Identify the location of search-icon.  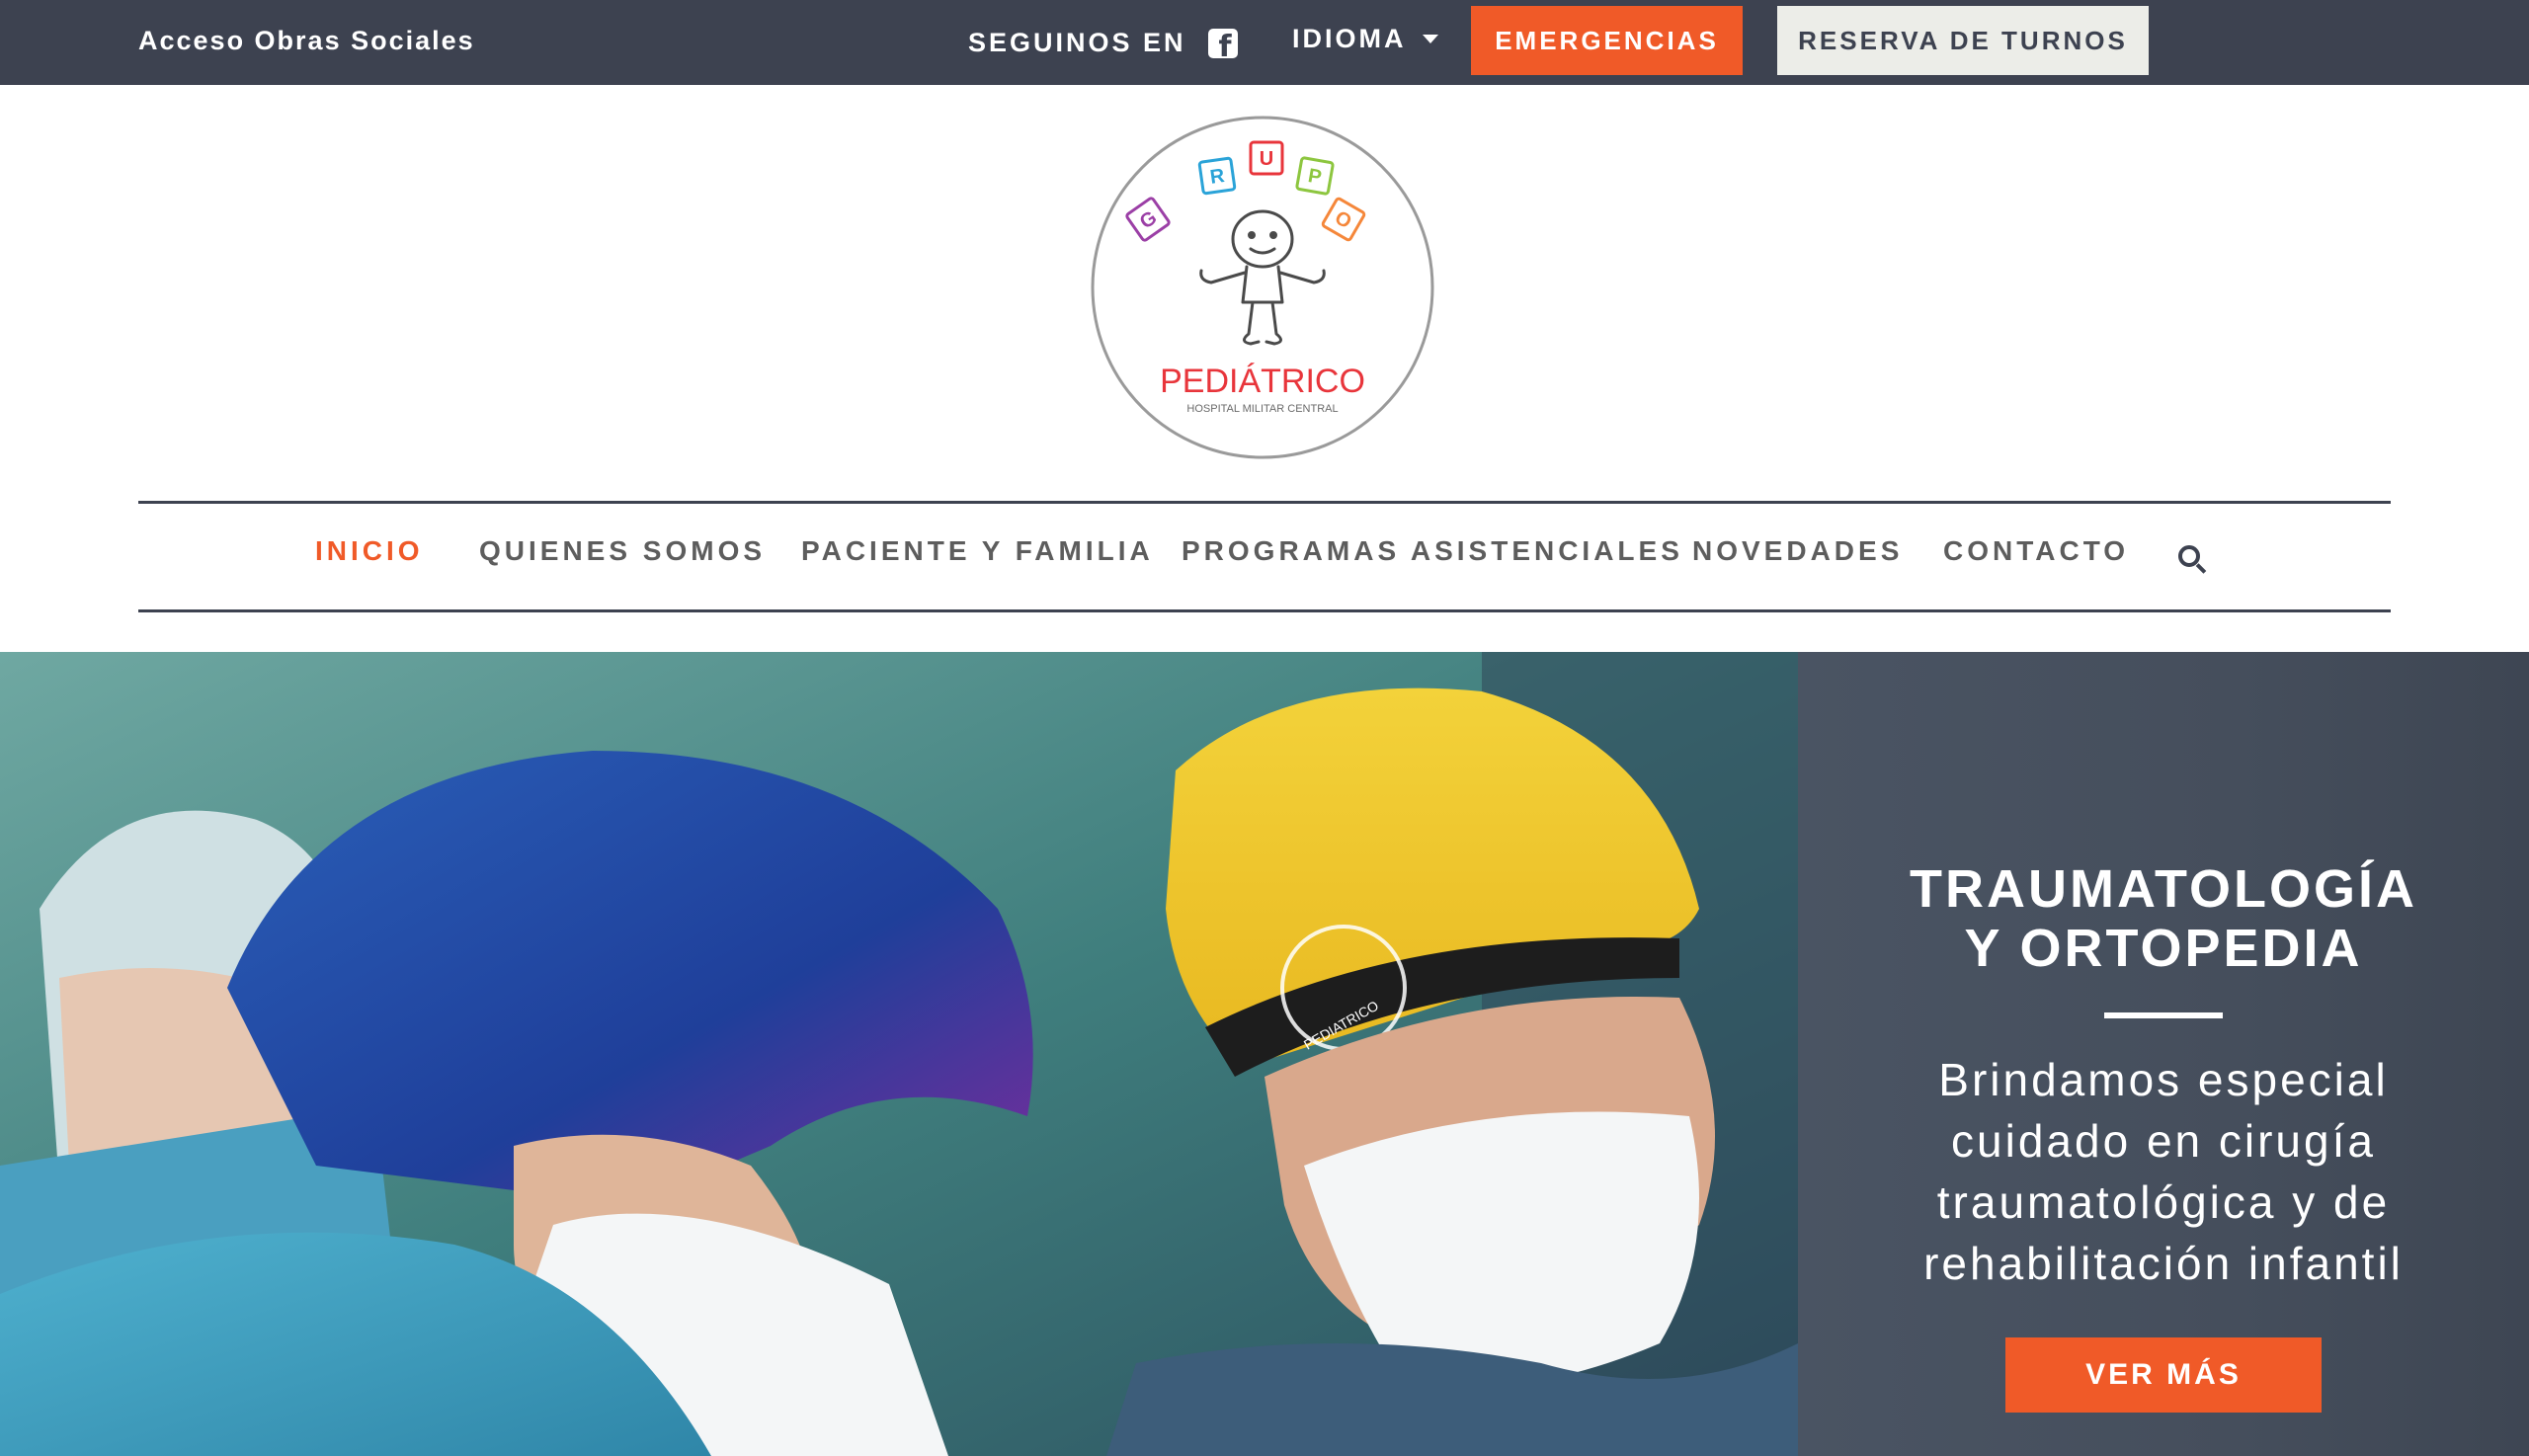
(2189, 556).